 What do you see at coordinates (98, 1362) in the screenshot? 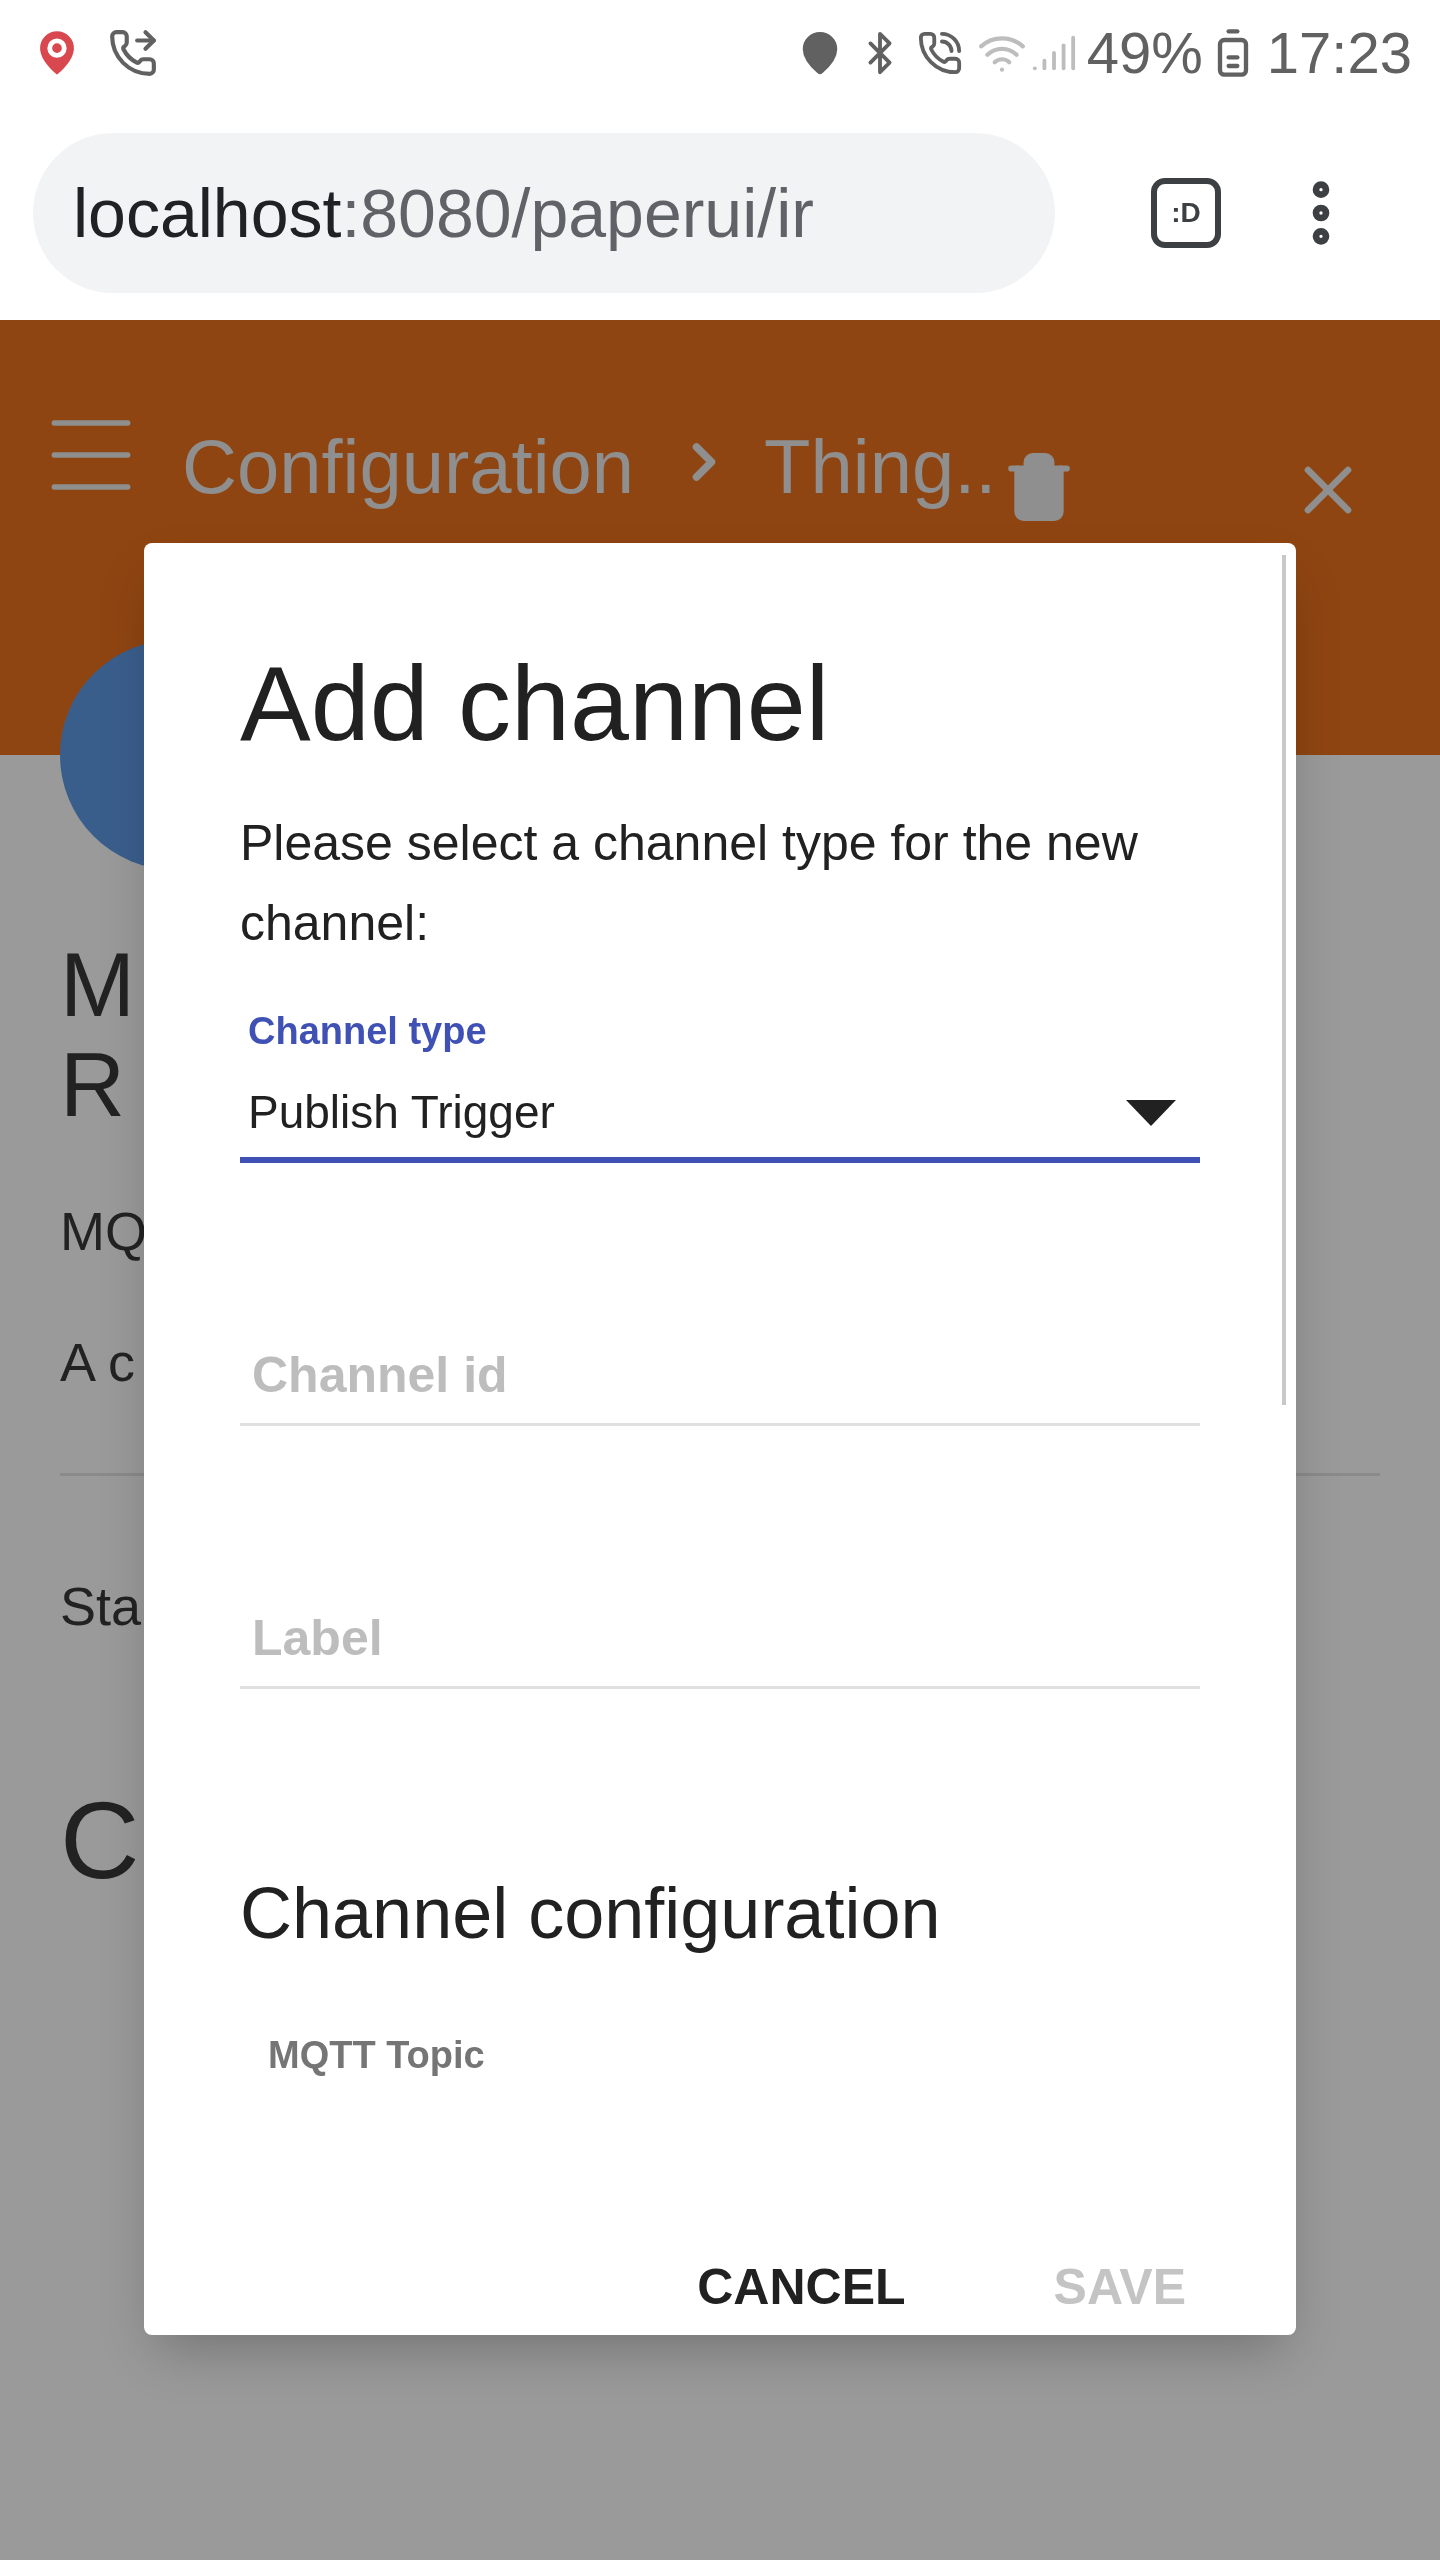
I see `thing-description: A c` at bounding box center [98, 1362].